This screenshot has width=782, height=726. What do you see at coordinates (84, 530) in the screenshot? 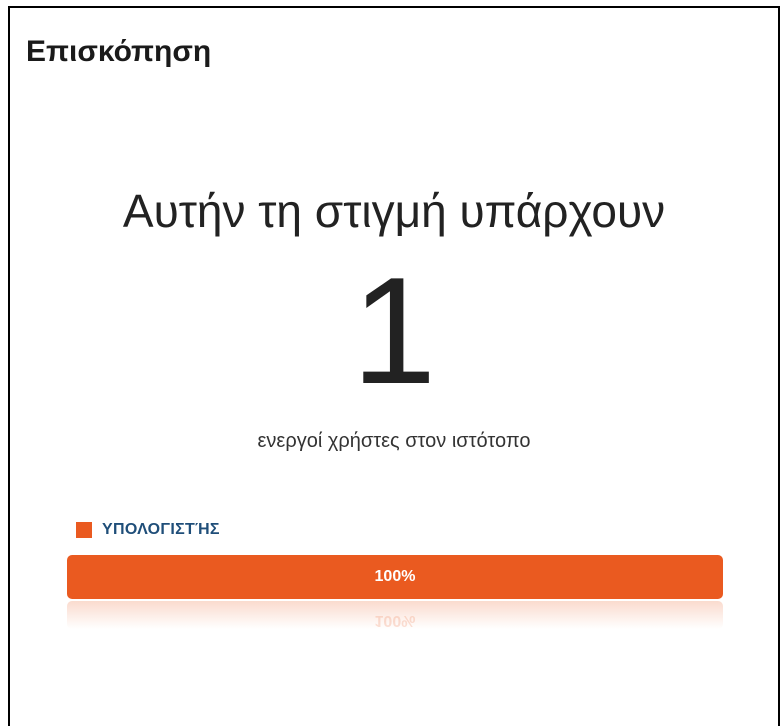
I see `desktop-legend-swatch` at bounding box center [84, 530].